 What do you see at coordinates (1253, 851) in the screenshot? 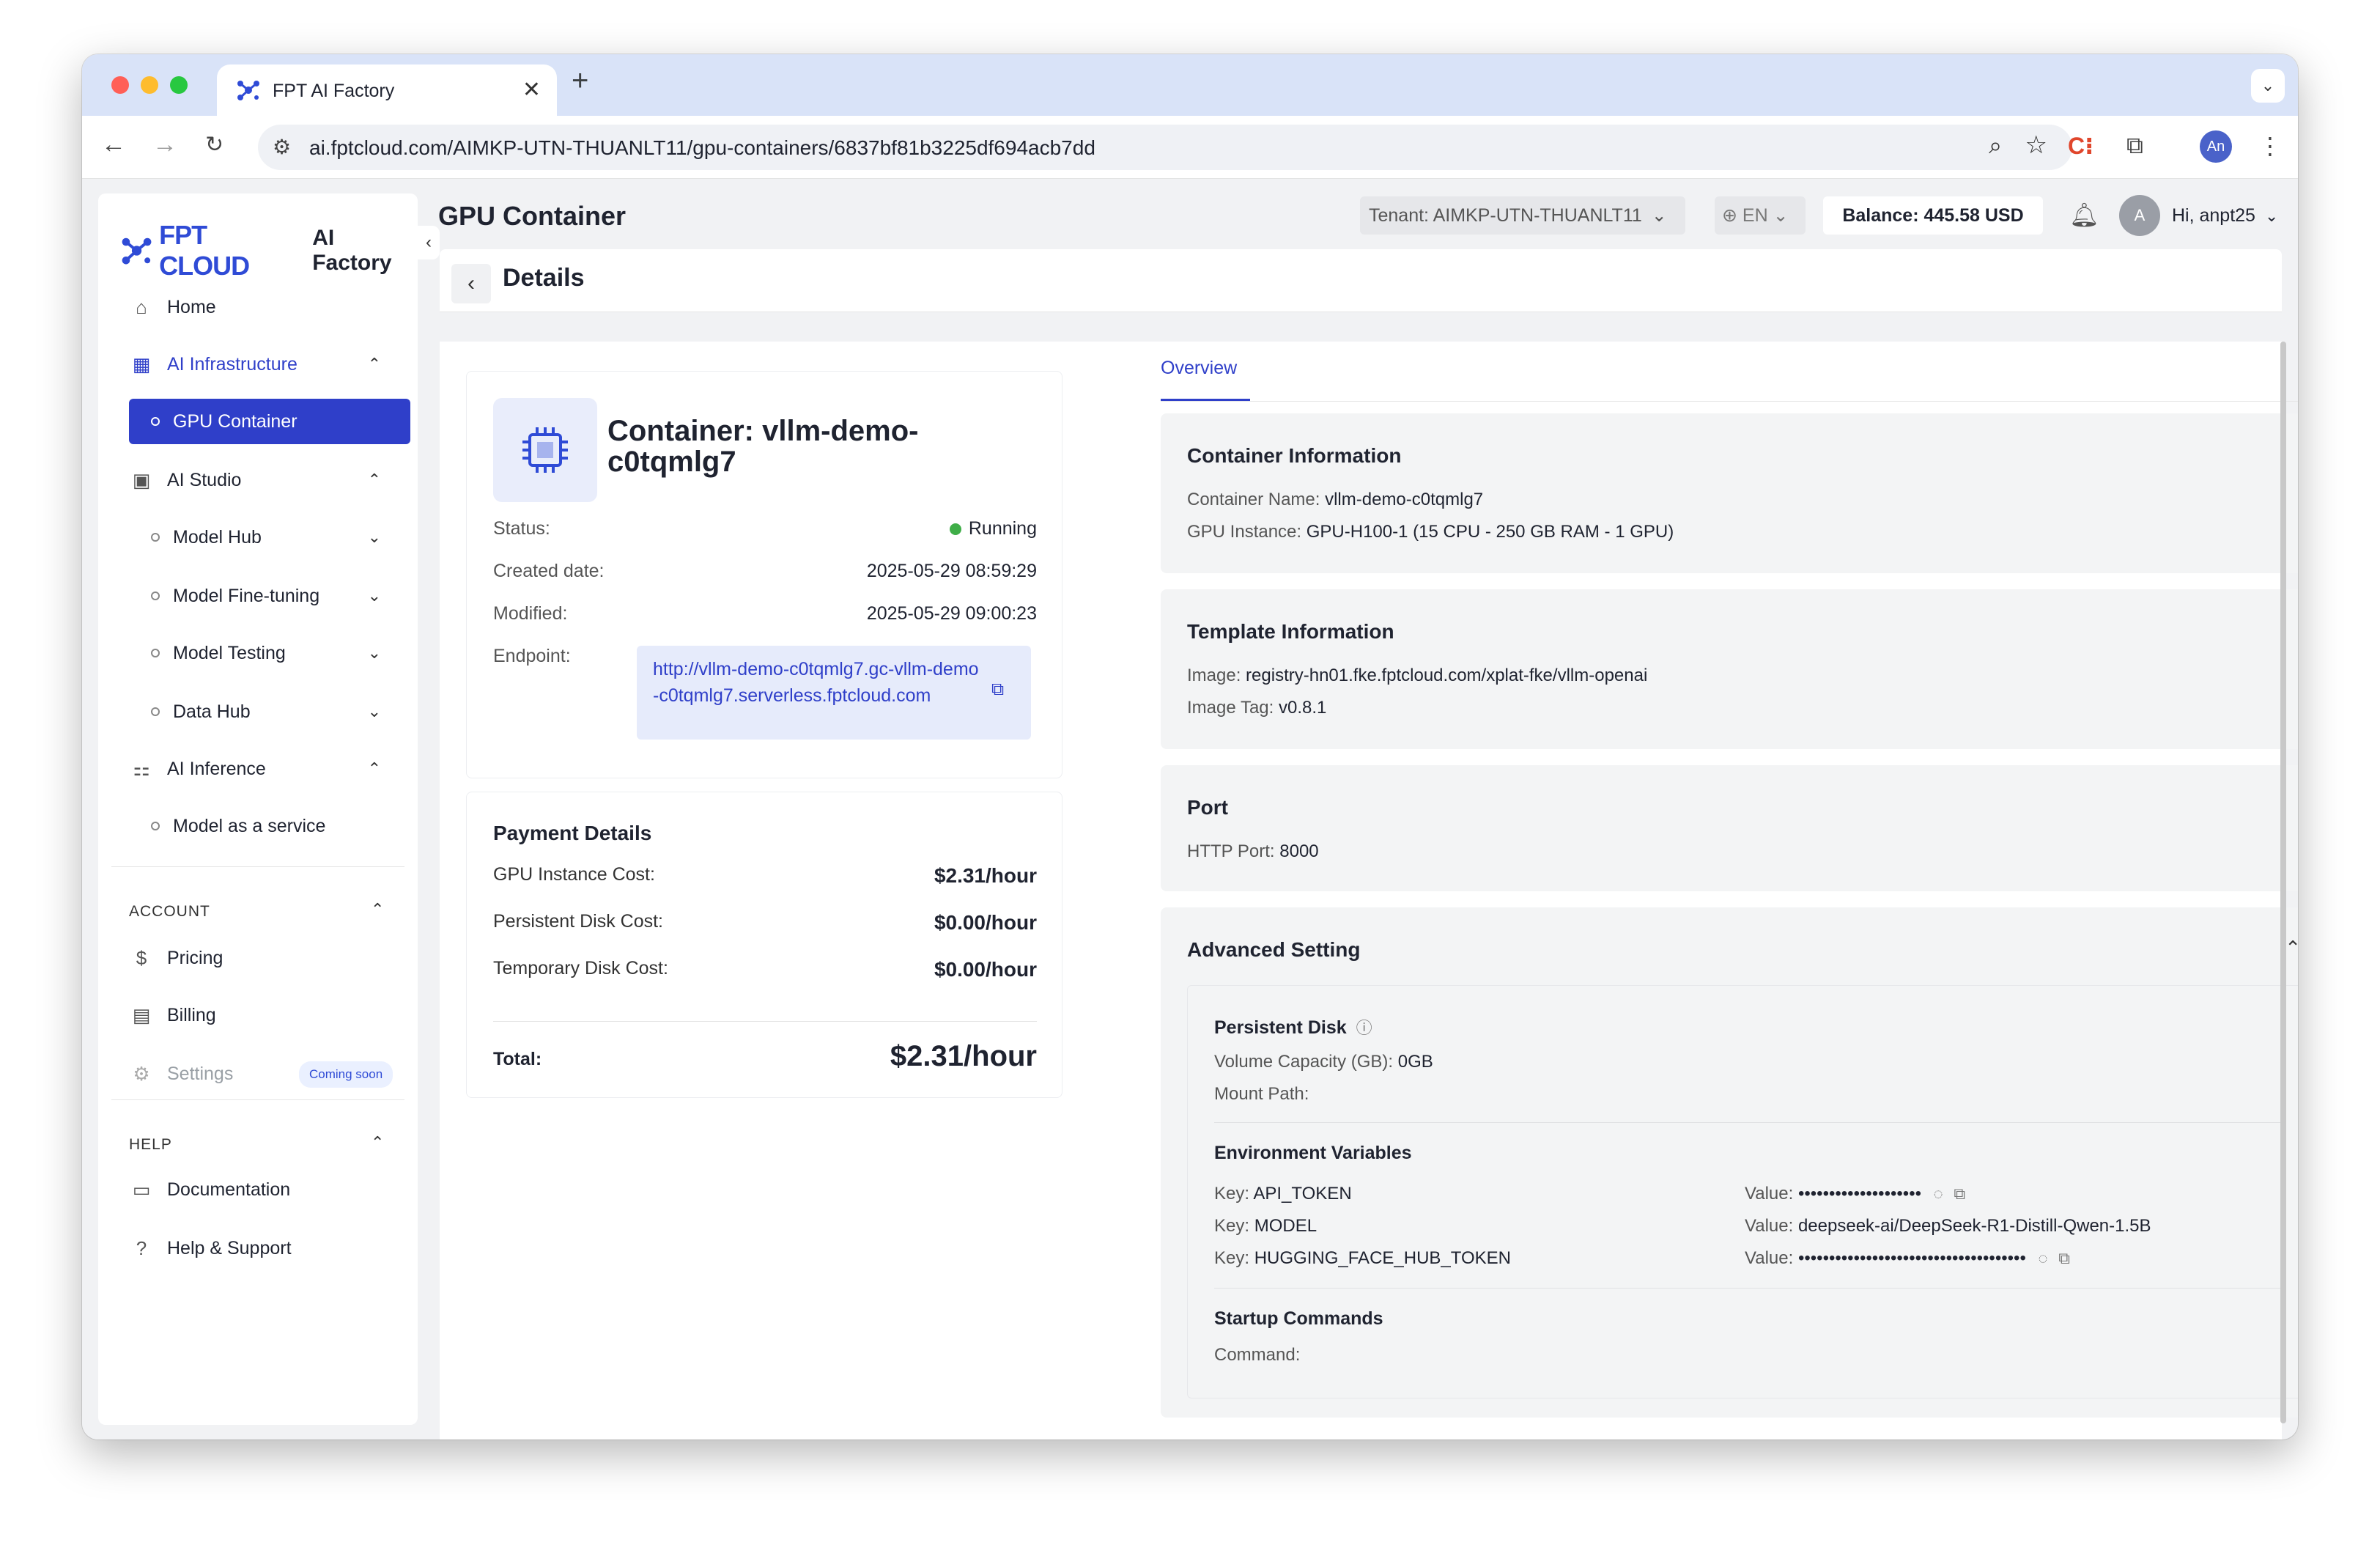
I see `http-port-line: HTTP Port: 8000` at bounding box center [1253, 851].